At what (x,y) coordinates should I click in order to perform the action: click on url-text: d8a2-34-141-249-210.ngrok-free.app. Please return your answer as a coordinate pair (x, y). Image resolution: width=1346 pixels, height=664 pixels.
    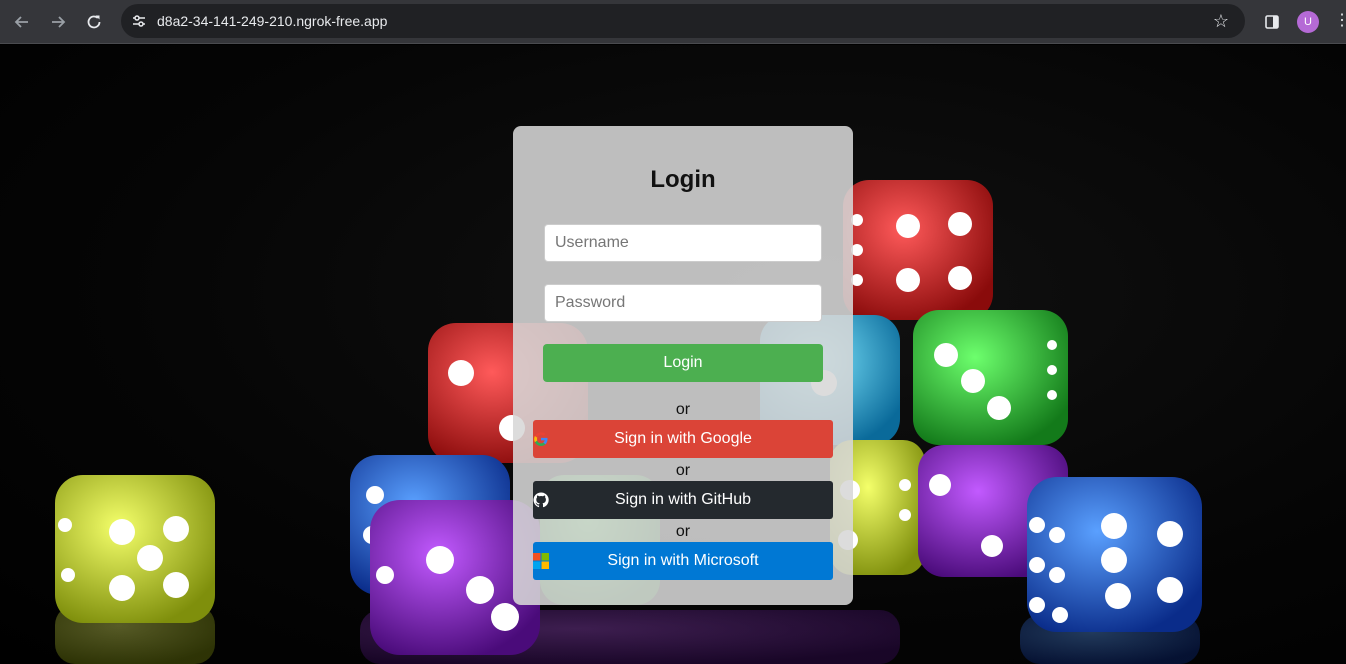
    Looking at the image, I should click on (272, 21).